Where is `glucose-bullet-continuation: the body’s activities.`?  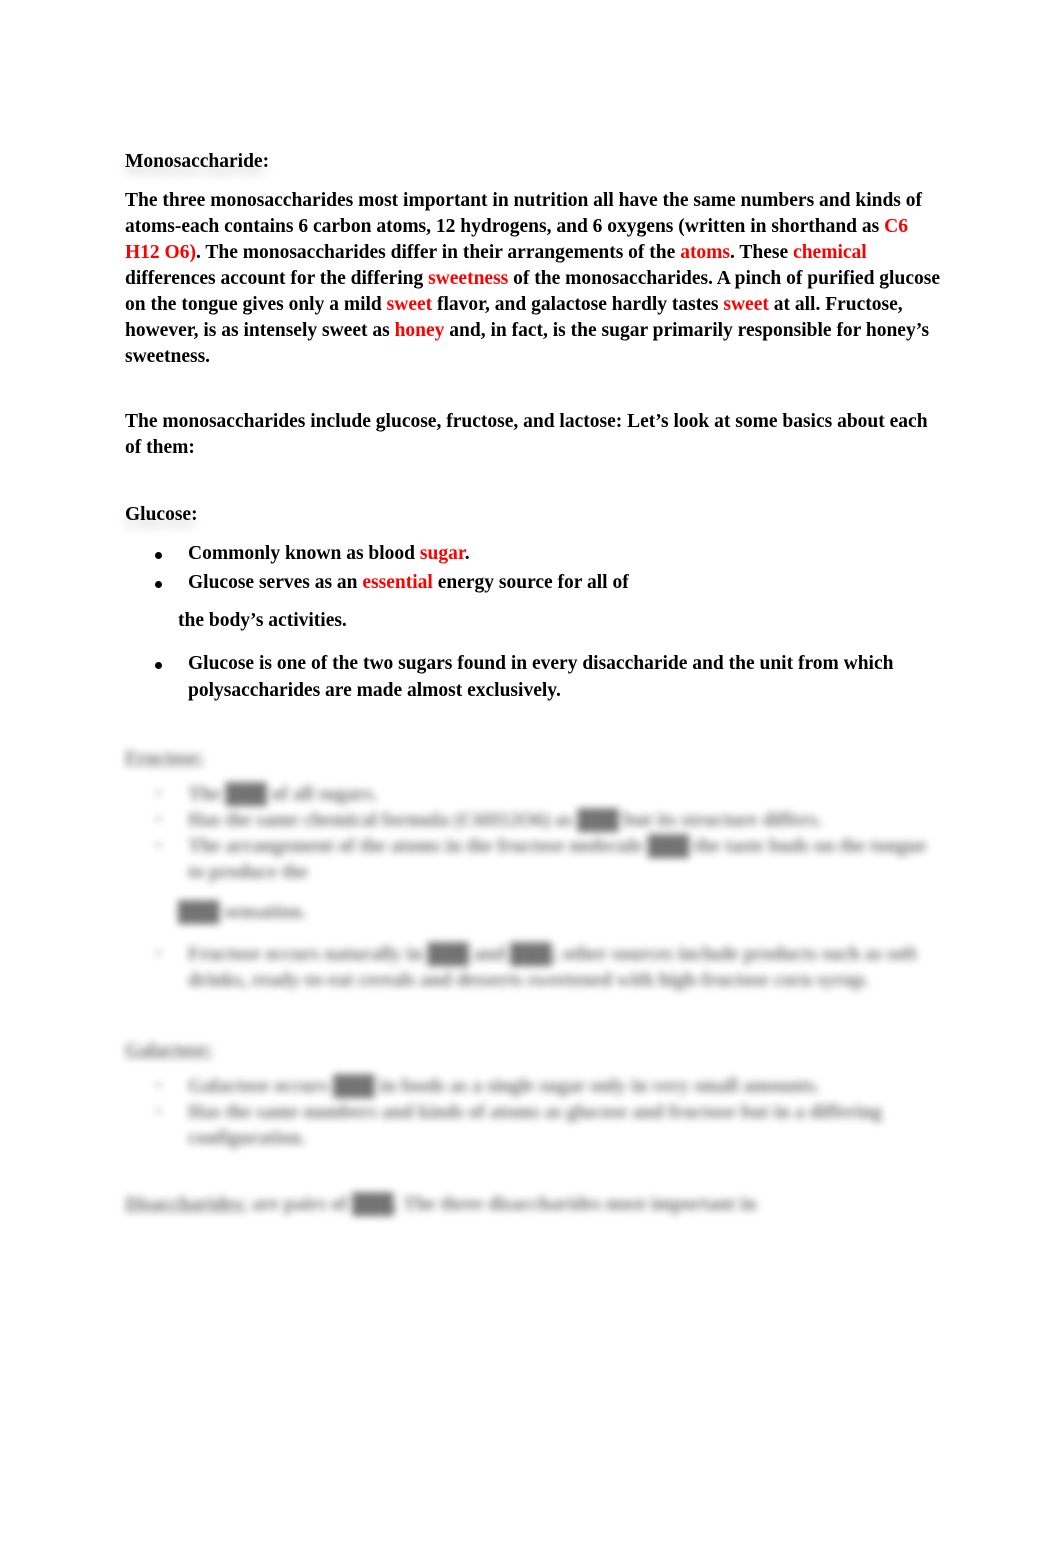 glucose-bullet-continuation: the body’s activities. is located at coordinates (262, 620).